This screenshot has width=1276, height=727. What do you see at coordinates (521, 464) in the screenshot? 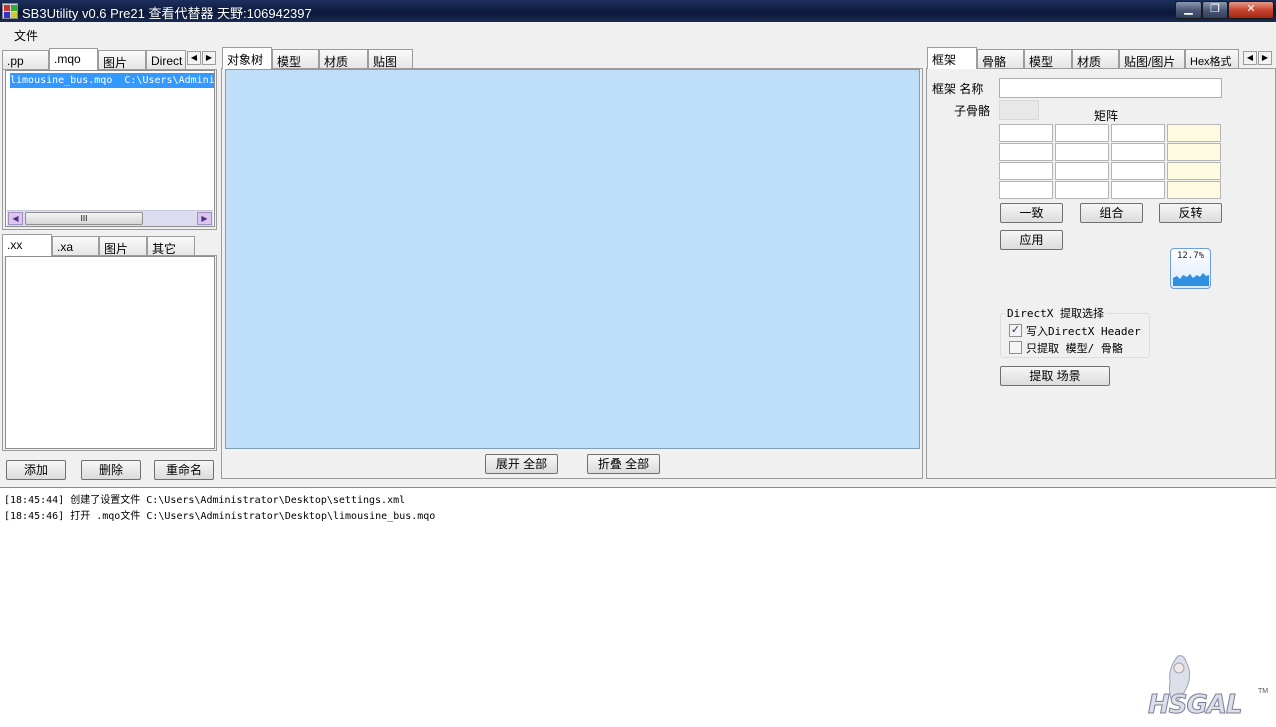
I see `expand-all-button: 展开 全部` at bounding box center [521, 464].